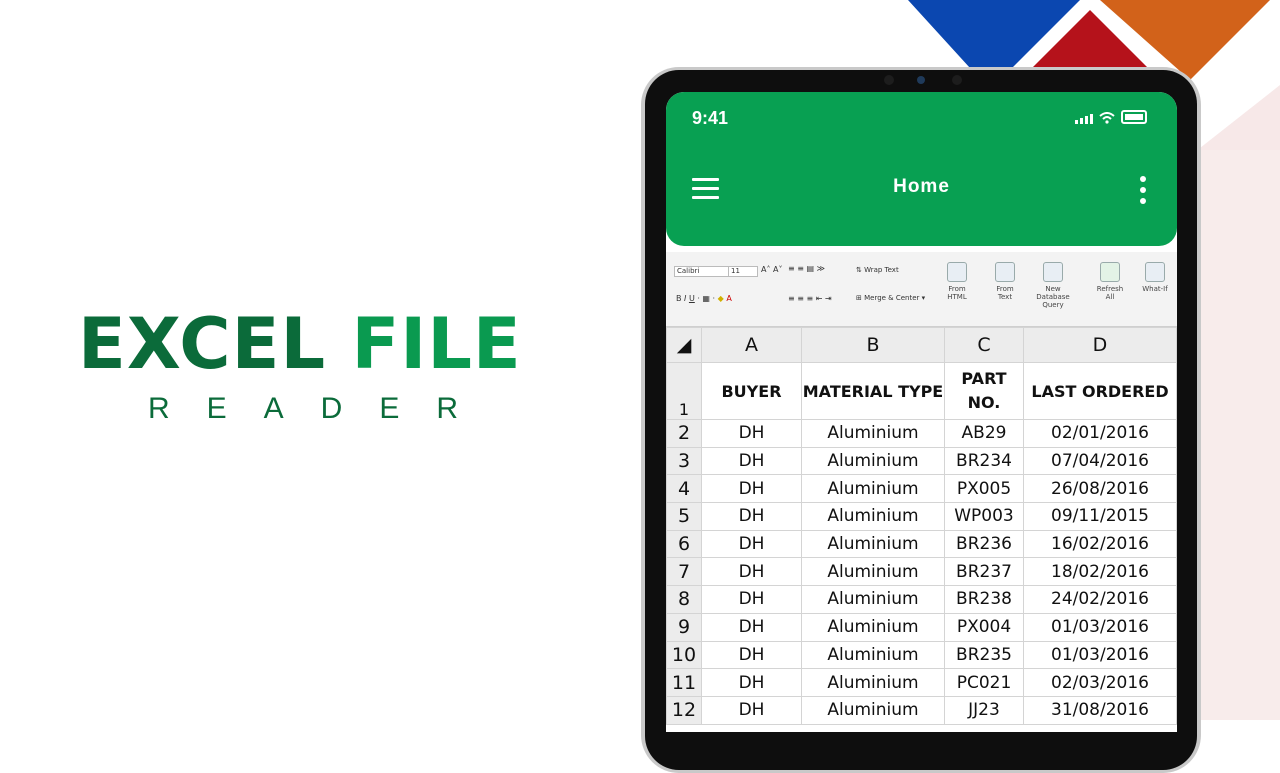 Image resolution: width=1280 pixels, height=773 pixels. Describe the element at coordinates (1110, 272) in the screenshot. I see `refresh-icon` at that location.